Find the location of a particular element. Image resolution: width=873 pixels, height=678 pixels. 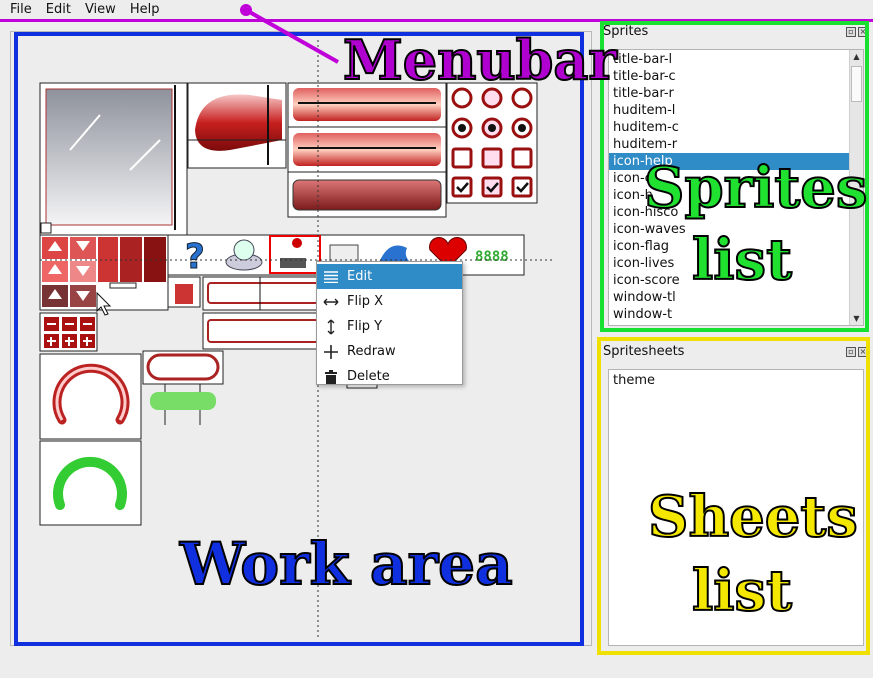

sheets-annotation: Sheets is located at coordinates (753, 517).